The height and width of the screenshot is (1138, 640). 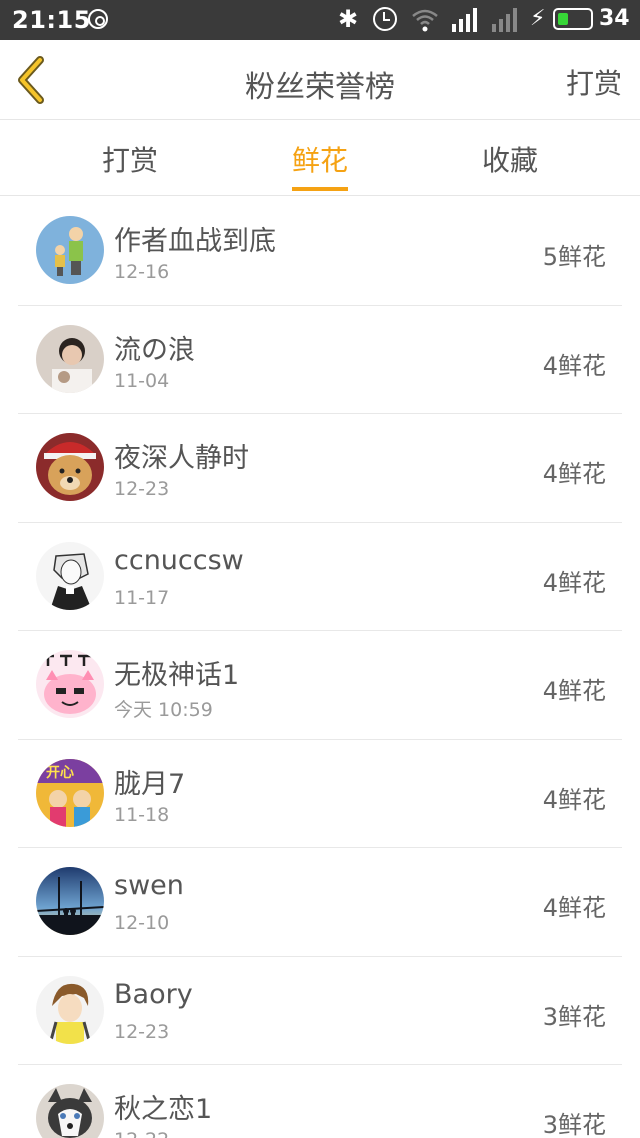 What do you see at coordinates (320, 685) in the screenshot?
I see `list-item: 无极神话1 今天 10:59 4鲜花` at bounding box center [320, 685].